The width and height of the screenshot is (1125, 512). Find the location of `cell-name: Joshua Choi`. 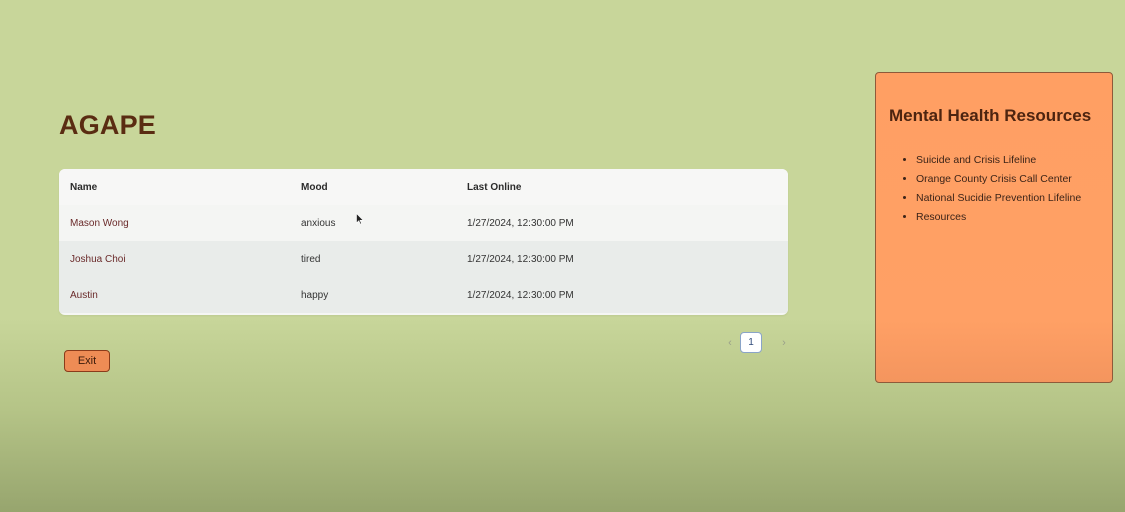

cell-name: Joshua Choi is located at coordinates (174, 259).